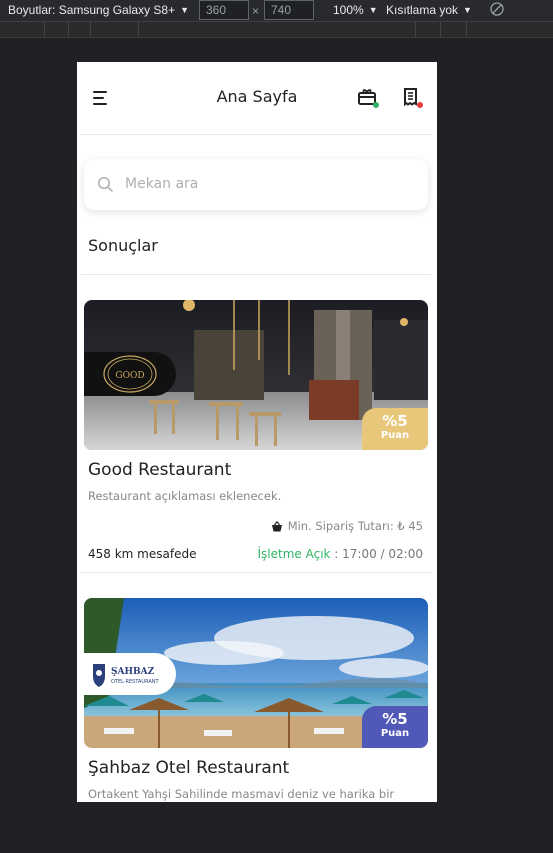 This screenshot has height=853, width=553. I want to click on header-divider, so click(256, 134).